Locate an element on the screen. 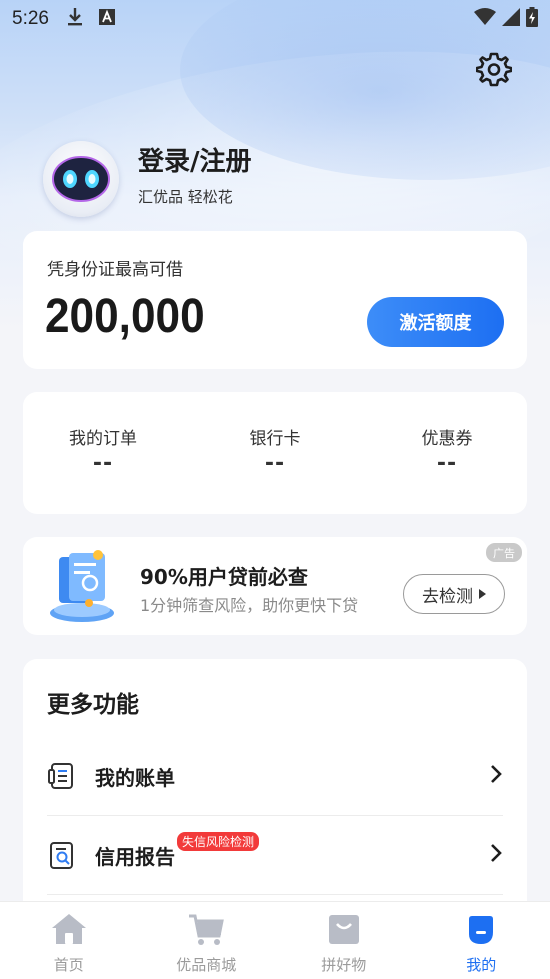  bottom-tab-bar: 首页 优品商城 拼好物 我的 is located at coordinates (275, 940).